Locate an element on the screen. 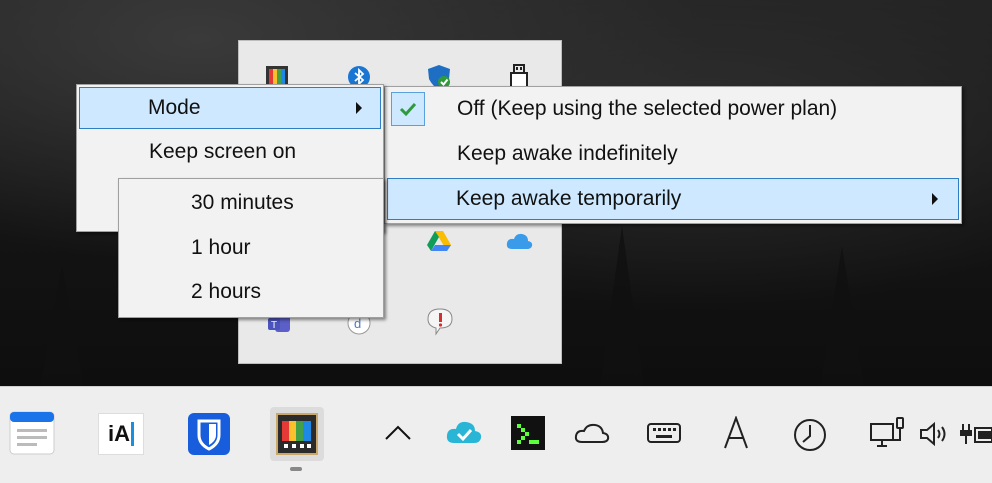 Image resolution: width=992 pixels, height=483 pixels. menu-item-keep-awake-temporarily: Keep awake temporarily is located at coordinates (673, 199).